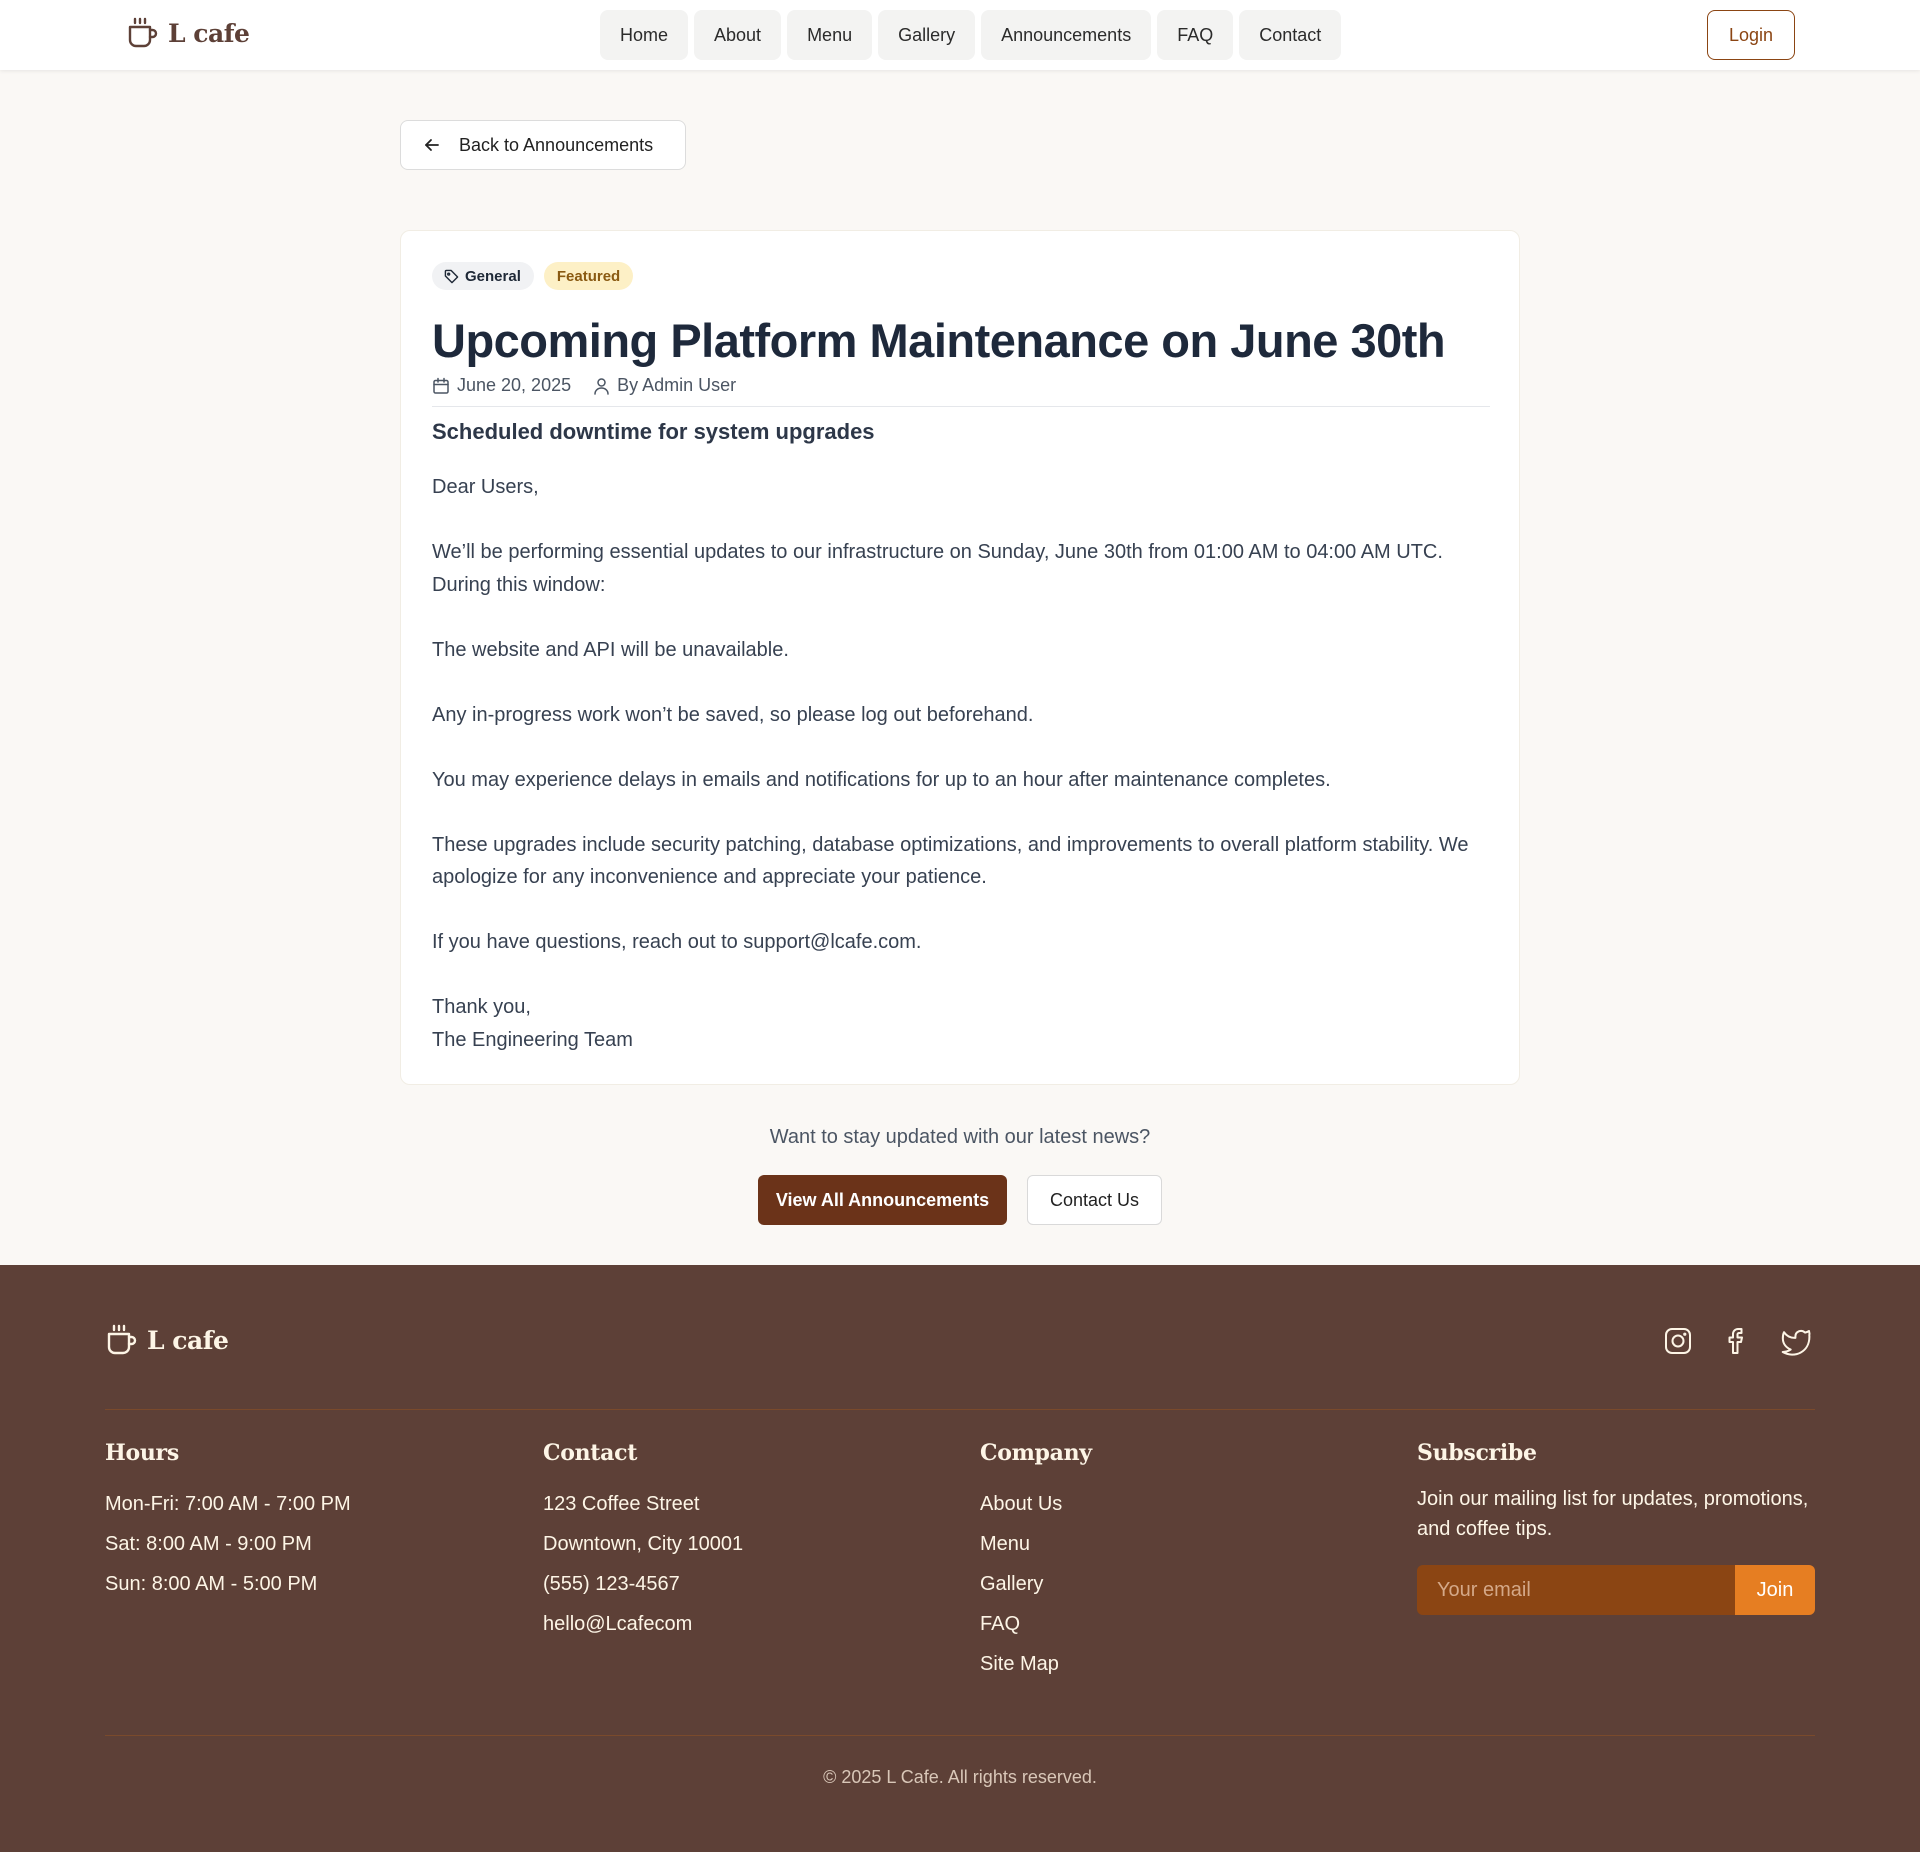 Image resolution: width=1920 pixels, height=1852 pixels. I want to click on footer-bottom-divider, so click(960, 1735).